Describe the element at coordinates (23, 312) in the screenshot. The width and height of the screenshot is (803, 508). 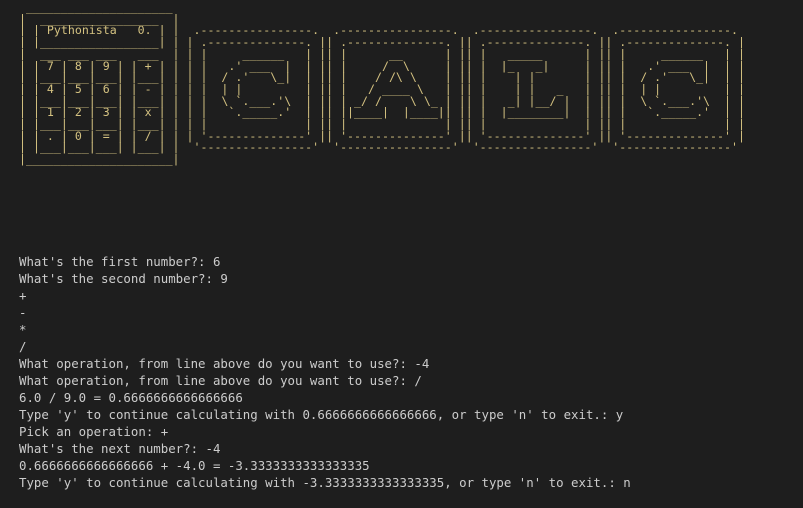
I see `output-line: -` at that location.